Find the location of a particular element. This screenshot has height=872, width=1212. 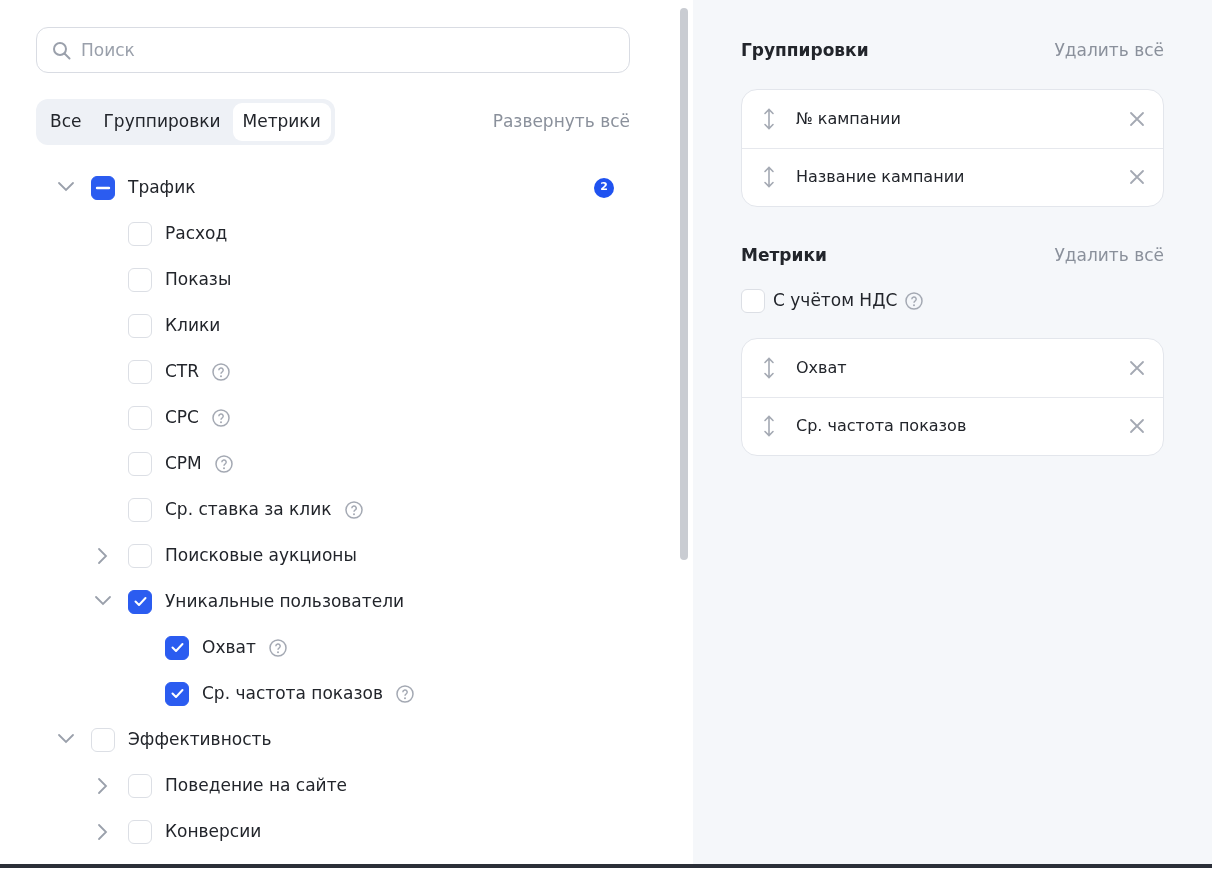

list-item-label: Охват is located at coordinates (821, 367).